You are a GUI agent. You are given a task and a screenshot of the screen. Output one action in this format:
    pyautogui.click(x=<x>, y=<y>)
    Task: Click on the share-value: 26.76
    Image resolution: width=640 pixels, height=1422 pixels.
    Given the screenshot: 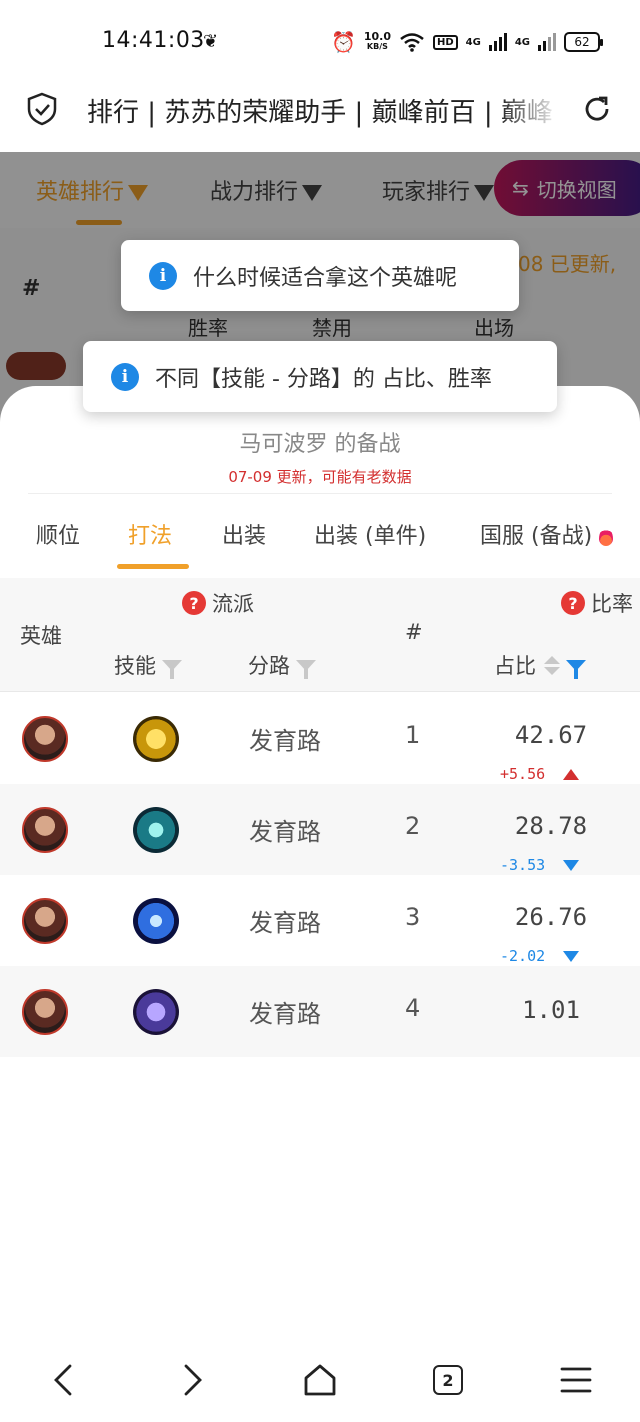 What is the action you would take?
    pyautogui.click(x=551, y=917)
    